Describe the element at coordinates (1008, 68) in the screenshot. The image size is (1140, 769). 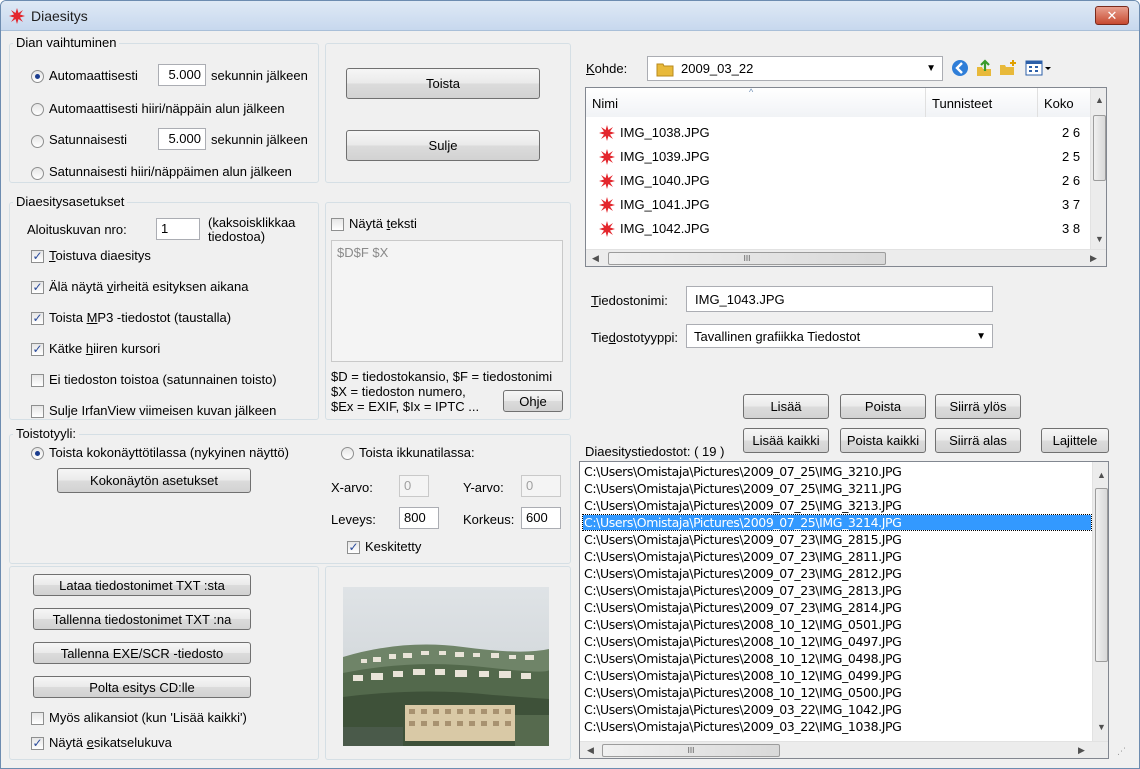
I see `new-folder-icon` at that location.